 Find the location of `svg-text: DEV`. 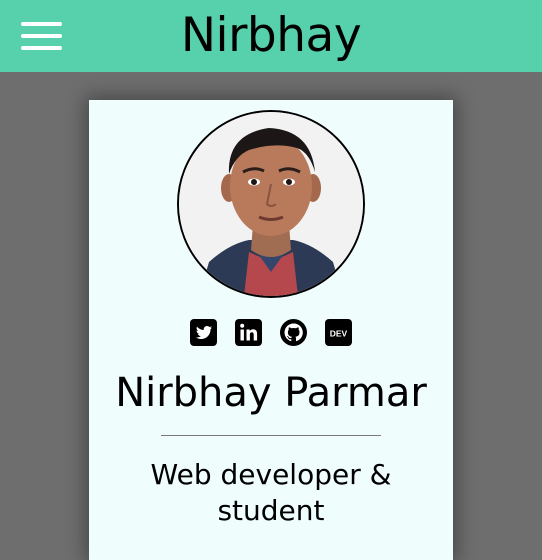

svg-text: DEV is located at coordinates (339, 333).